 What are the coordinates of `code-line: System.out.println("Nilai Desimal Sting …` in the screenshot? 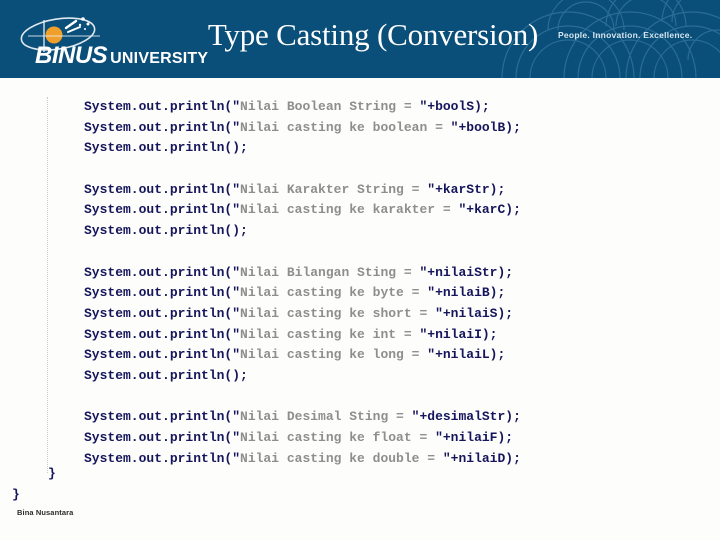 It's located at (302, 417).